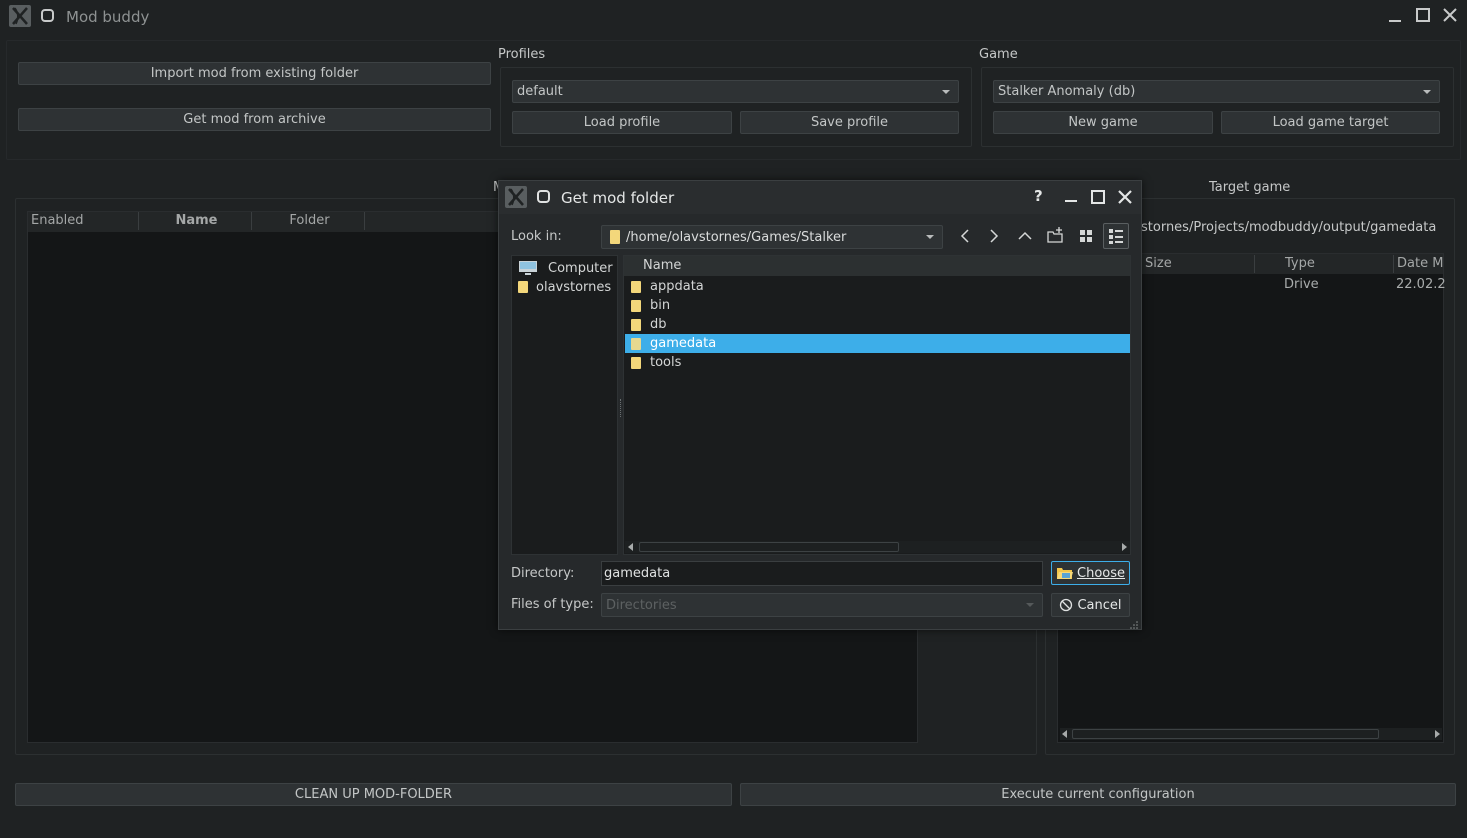 This screenshot has width=1467, height=838. I want to click on computer-icon, so click(528, 268).